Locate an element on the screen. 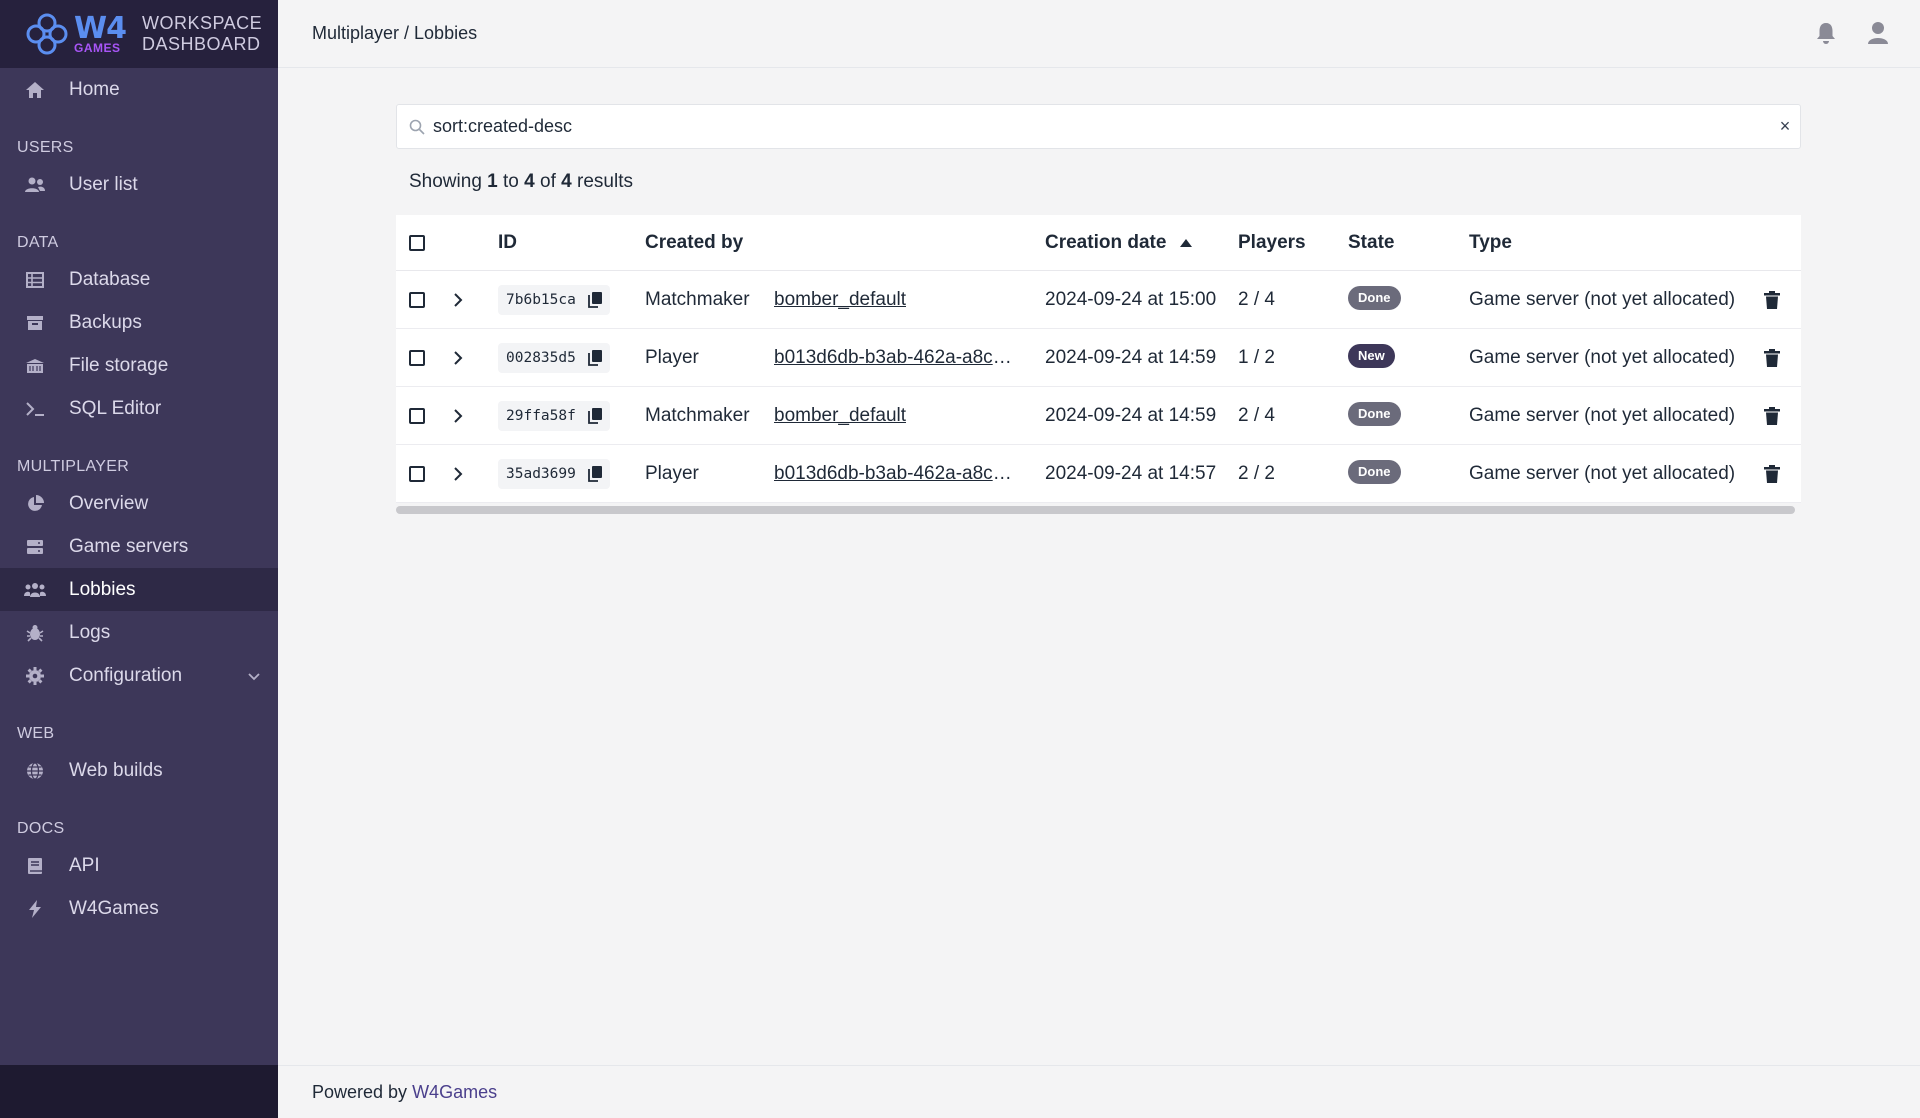 The width and height of the screenshot is (1920, 1118). section-title-multiplayer: MULTIPLAYER is located at coordinates (73, 466).